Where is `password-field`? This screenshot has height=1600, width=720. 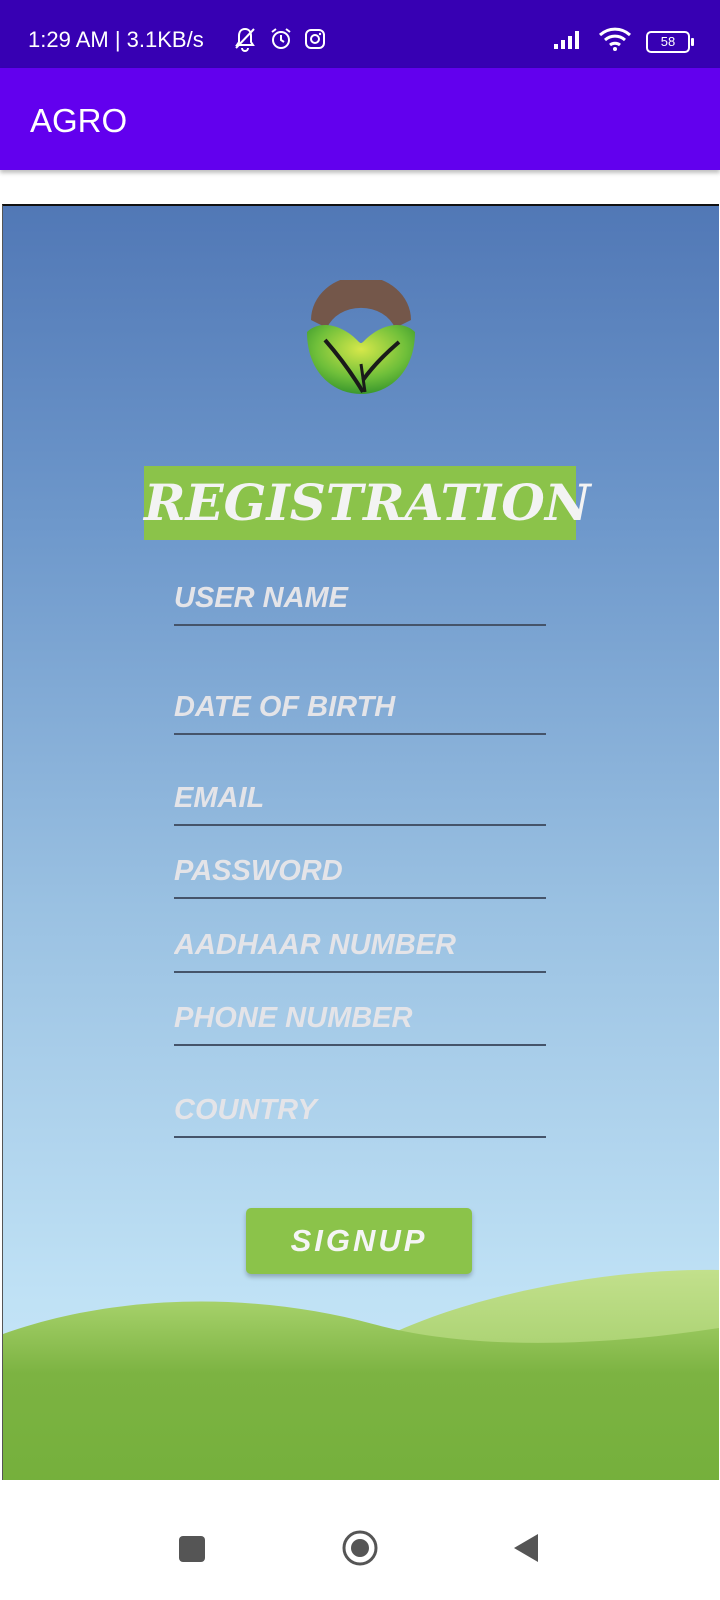
password-field is located at coordinates (360, 872).